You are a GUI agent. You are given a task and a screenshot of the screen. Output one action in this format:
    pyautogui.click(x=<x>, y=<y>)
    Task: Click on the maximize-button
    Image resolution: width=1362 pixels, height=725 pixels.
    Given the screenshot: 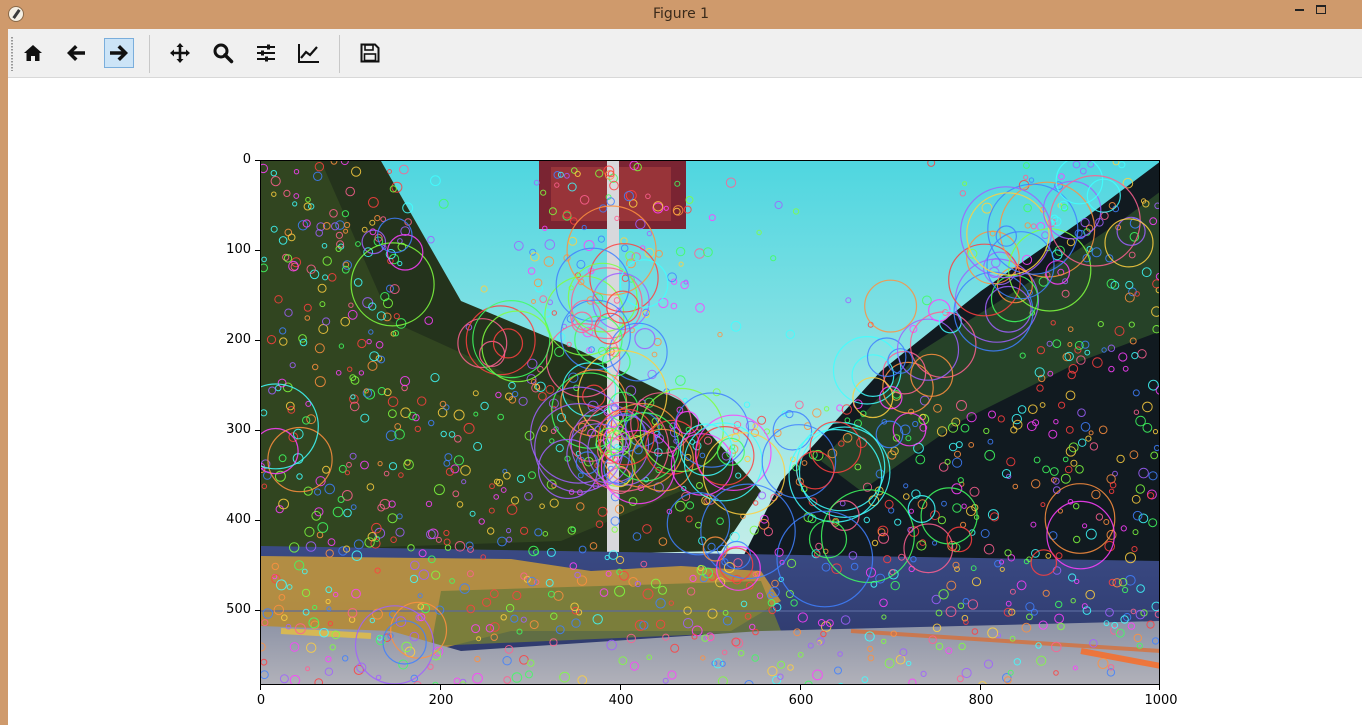 What is the action you would take?
    pyautogui.click(x=1321, y=11)
    